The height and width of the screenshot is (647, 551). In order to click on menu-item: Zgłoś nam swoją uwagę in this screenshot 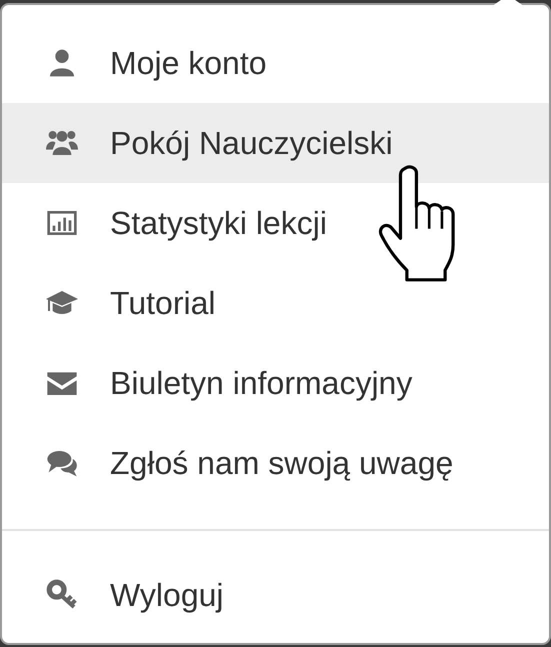, I will do `click(275, 463)`.